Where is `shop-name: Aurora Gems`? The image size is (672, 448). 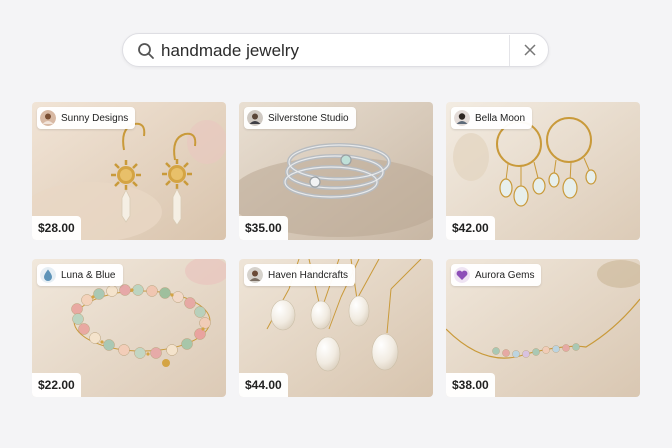 shop-name: Aurora Gems is located at coordinates (505, 275).